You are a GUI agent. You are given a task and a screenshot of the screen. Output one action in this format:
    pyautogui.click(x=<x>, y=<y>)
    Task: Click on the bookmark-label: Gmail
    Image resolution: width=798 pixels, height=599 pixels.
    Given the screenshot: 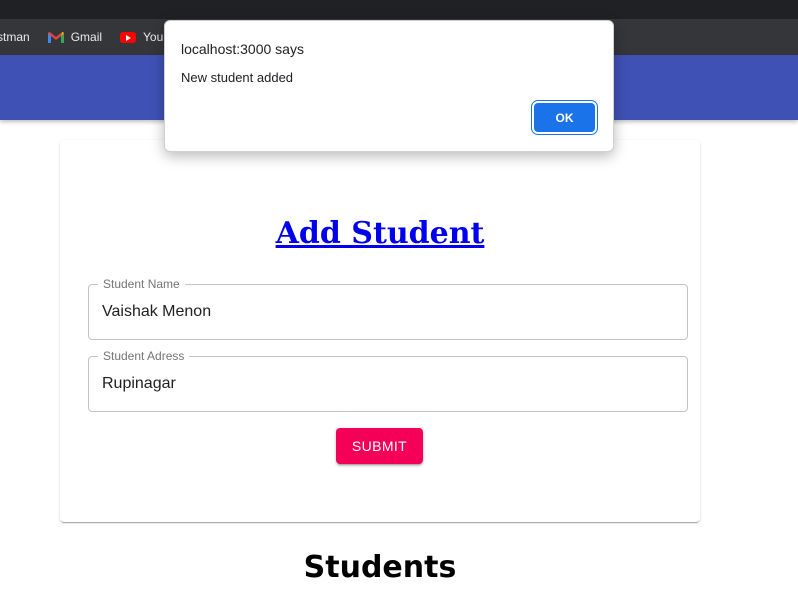 What is the action you would take?
    pyautogui.click(x=86, y=37)
    